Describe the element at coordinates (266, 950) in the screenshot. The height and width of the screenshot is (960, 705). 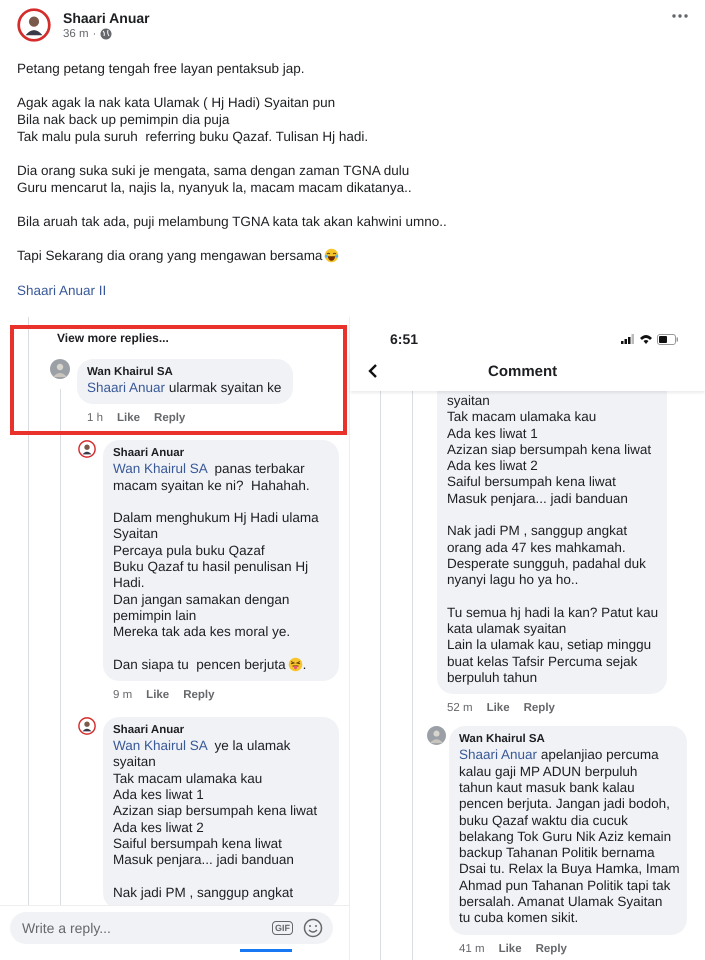
I see `active-tab-indicator` at that location.